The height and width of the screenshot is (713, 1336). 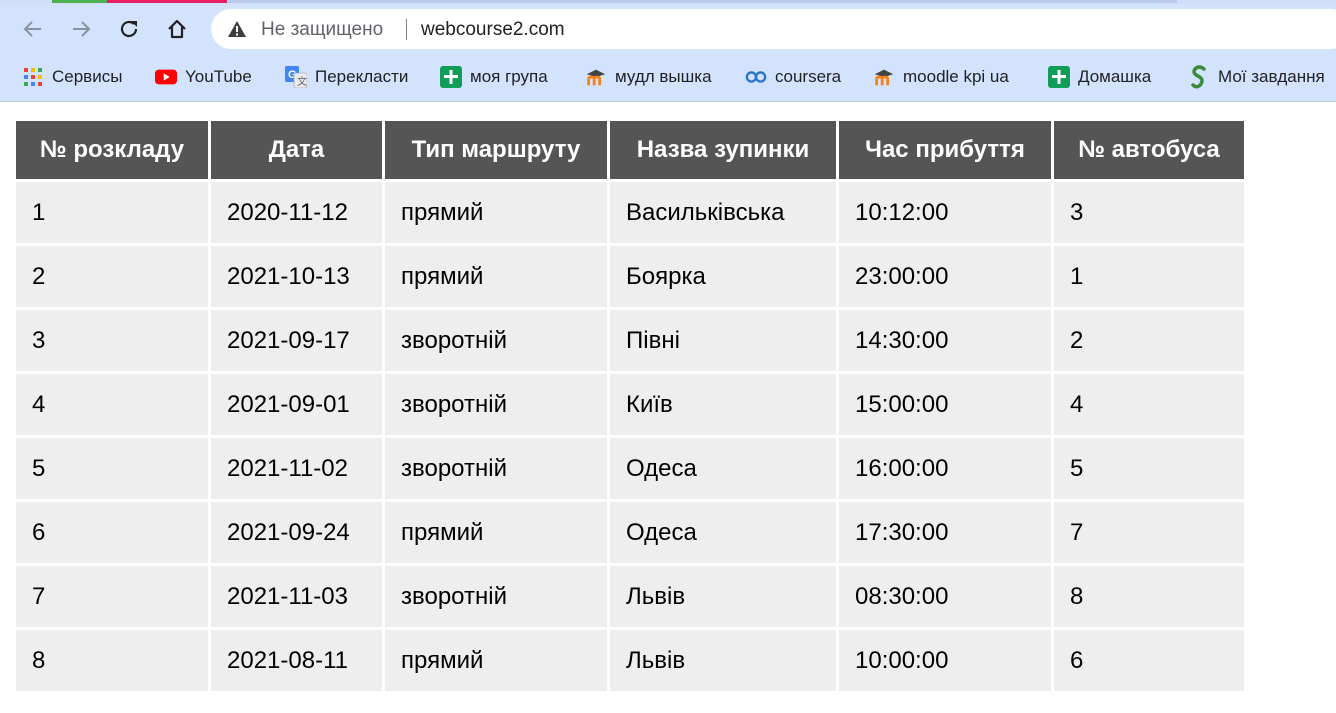 What do you see at coordinates (1149, 532) in the screenshot?
I see `table-cell: 7` at bounding box center [1149, 532].